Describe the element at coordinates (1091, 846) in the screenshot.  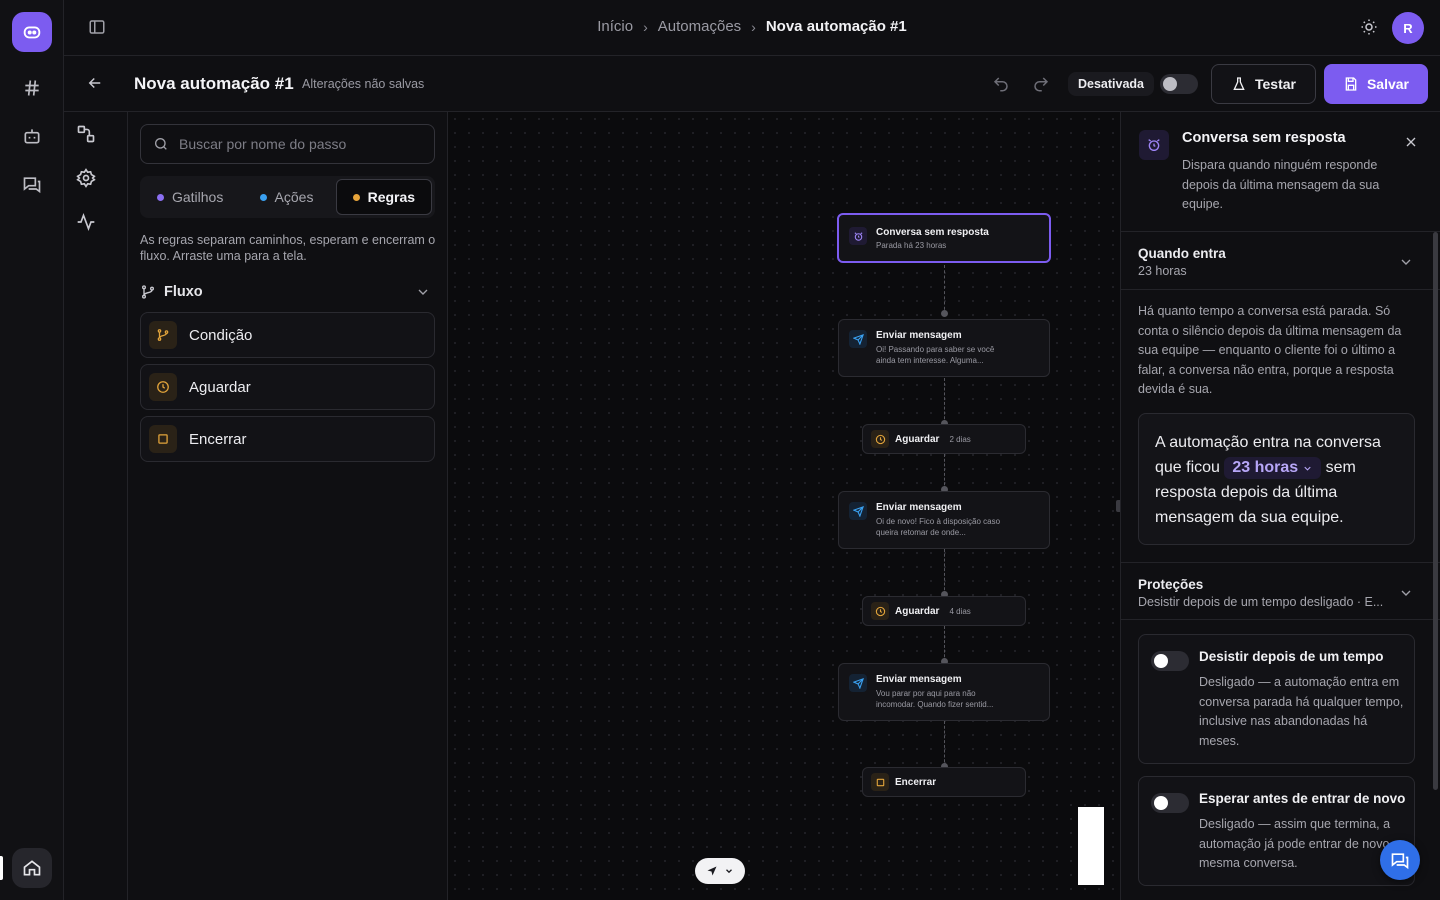
I see `minimap` at that location.